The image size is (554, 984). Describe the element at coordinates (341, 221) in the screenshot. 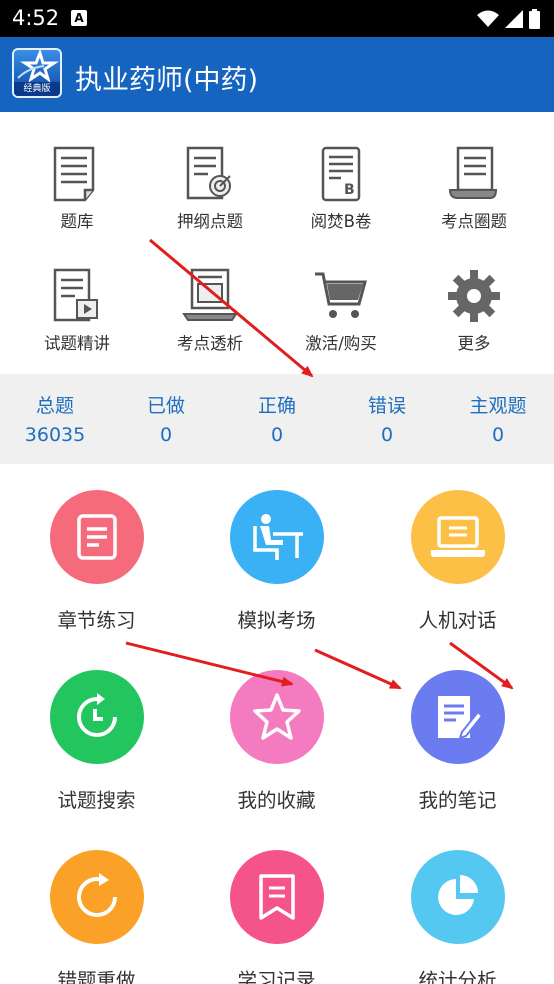

I see `top-item-label: 阅焚B卷` at that location.